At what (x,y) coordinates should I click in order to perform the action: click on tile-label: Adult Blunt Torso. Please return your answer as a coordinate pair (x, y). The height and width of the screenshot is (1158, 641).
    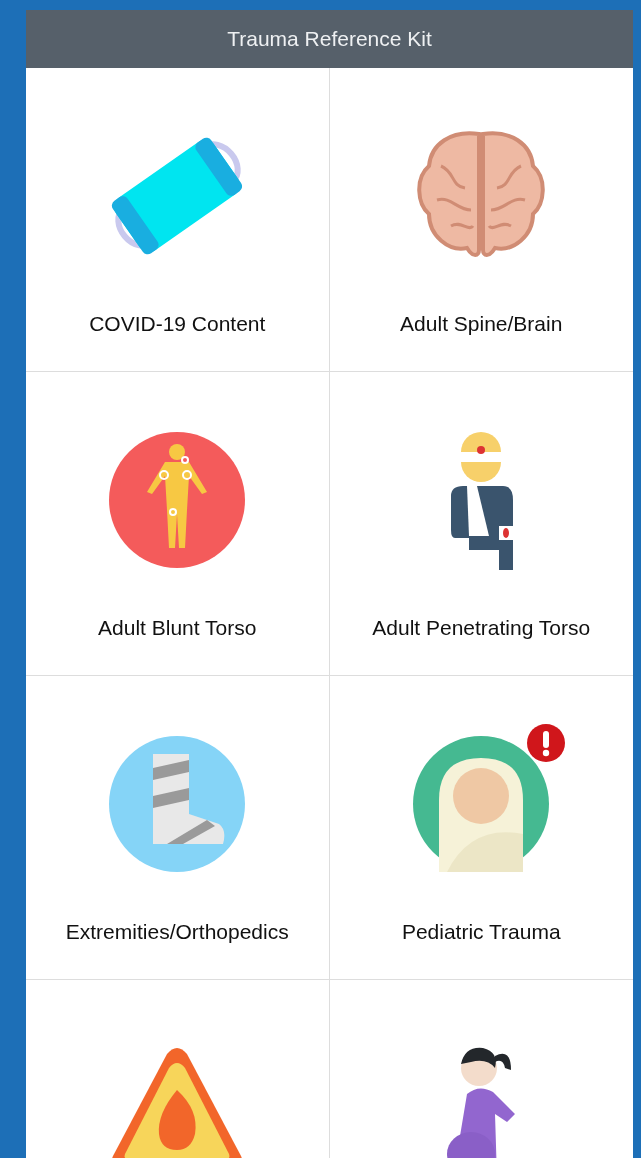
    Looking at the image, I should click on (177, 628).